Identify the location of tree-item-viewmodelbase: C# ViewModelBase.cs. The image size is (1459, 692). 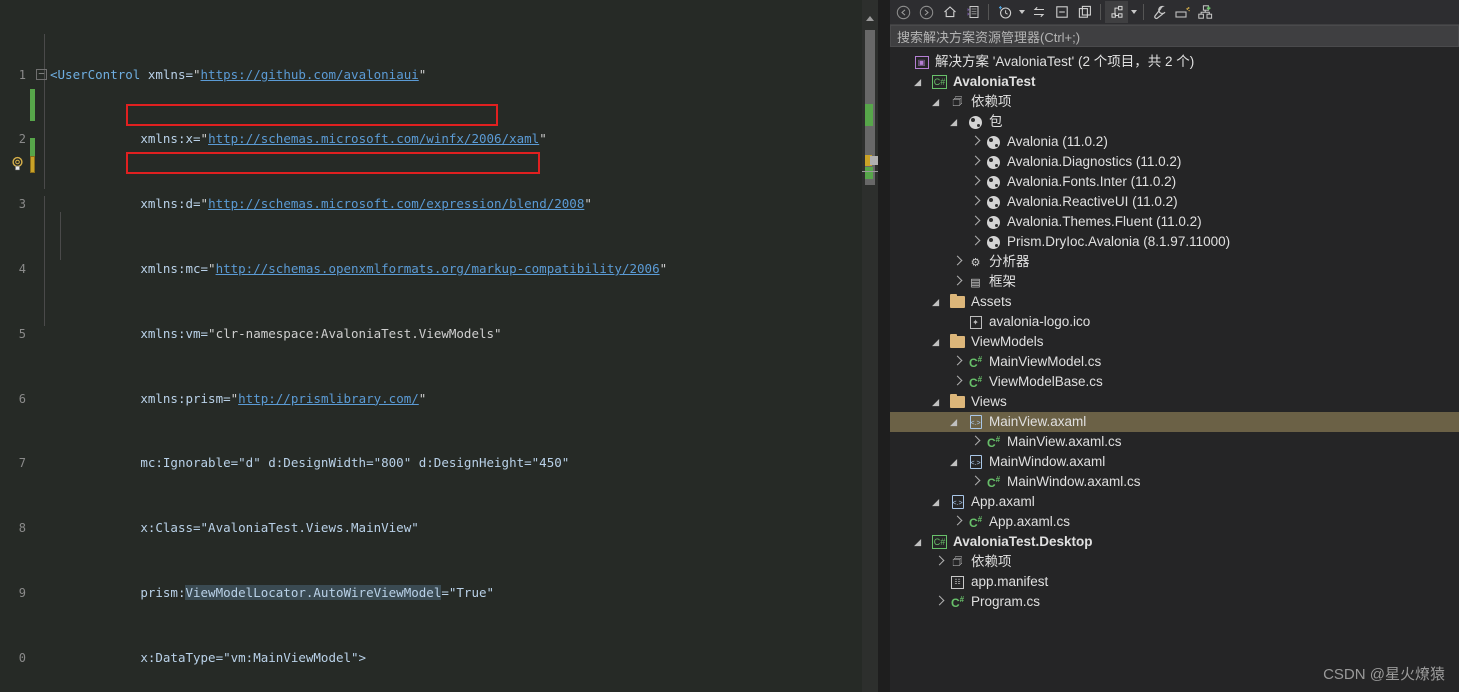
(1174, 382).